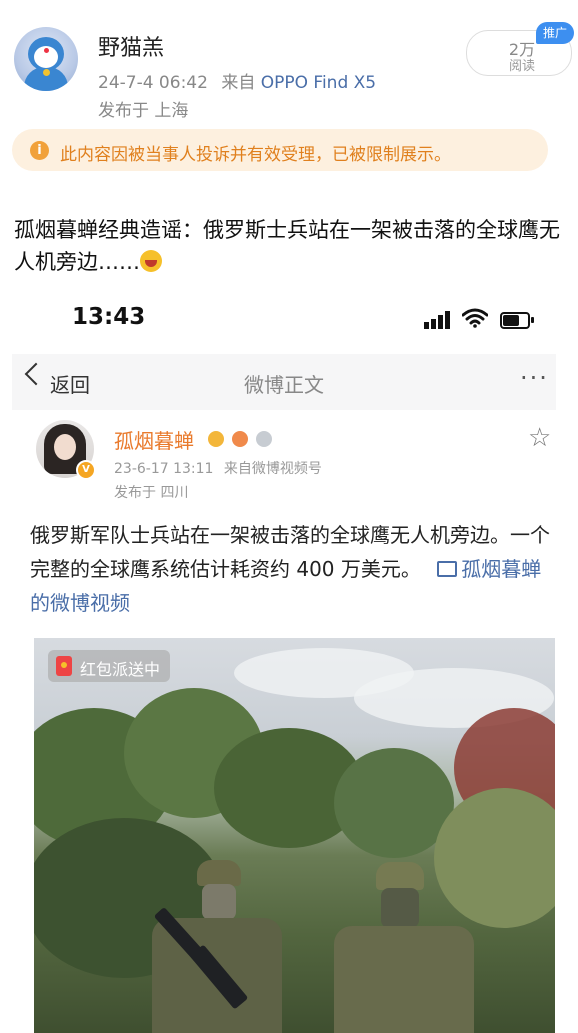 The height and width of the screenshot is (1033, 578). Describe the element at coordinates (539, 438) in the screenshot. I see `star-icon: ☆` at that location.